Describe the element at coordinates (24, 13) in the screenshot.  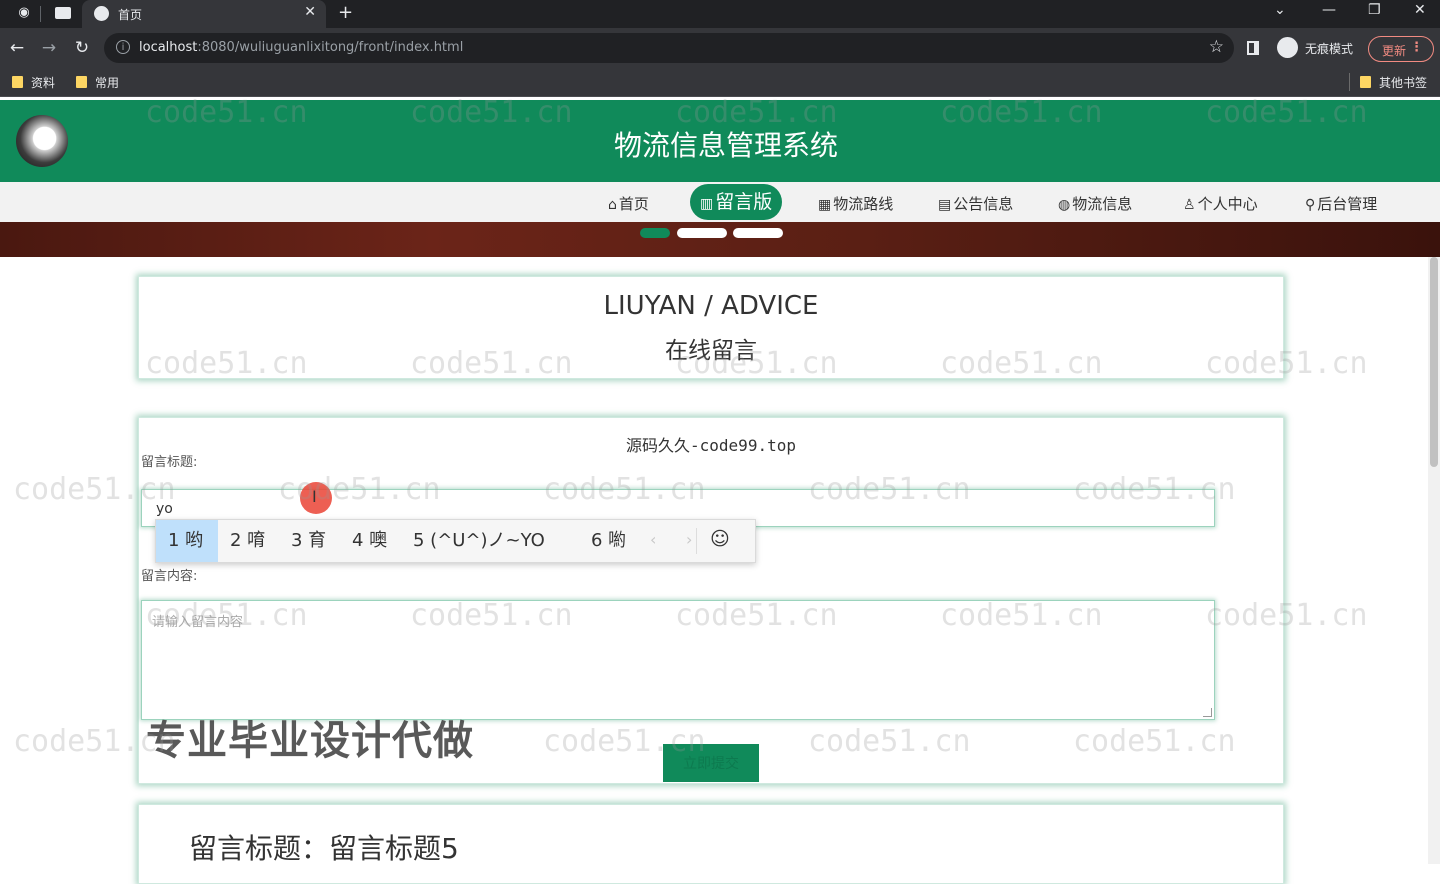
I see `browser-logo-icon: ◉` at that location.